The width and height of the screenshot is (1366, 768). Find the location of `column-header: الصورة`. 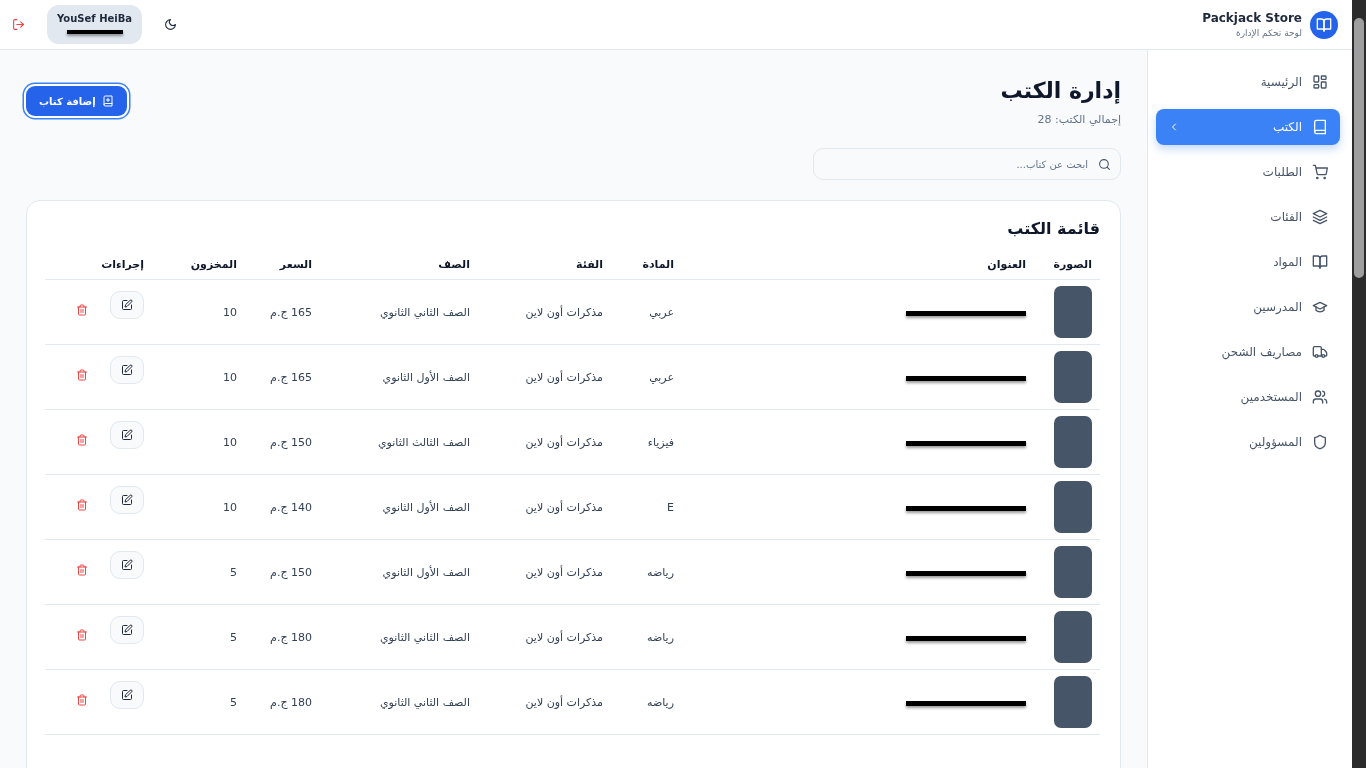

column-header: الصورة is located at coordinates (1067, 269).